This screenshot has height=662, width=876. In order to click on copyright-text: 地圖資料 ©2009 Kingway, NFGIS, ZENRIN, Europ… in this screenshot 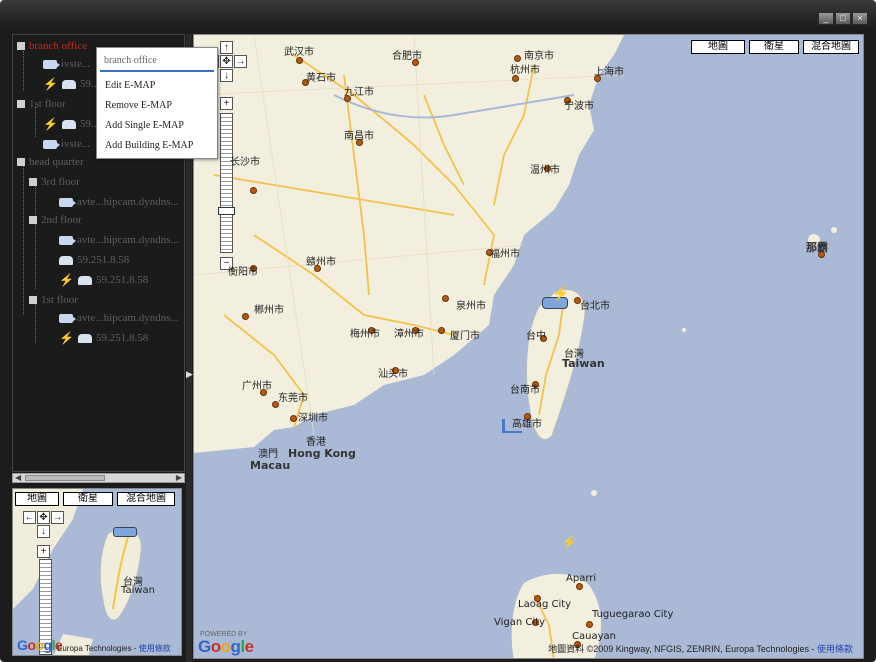, I will do `click(681, 649)`.